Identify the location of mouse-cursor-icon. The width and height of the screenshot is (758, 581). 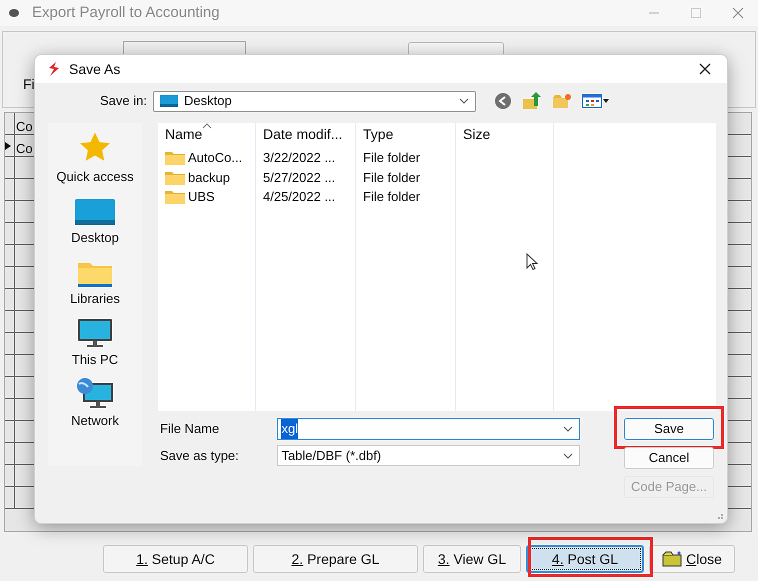
(532, 262).